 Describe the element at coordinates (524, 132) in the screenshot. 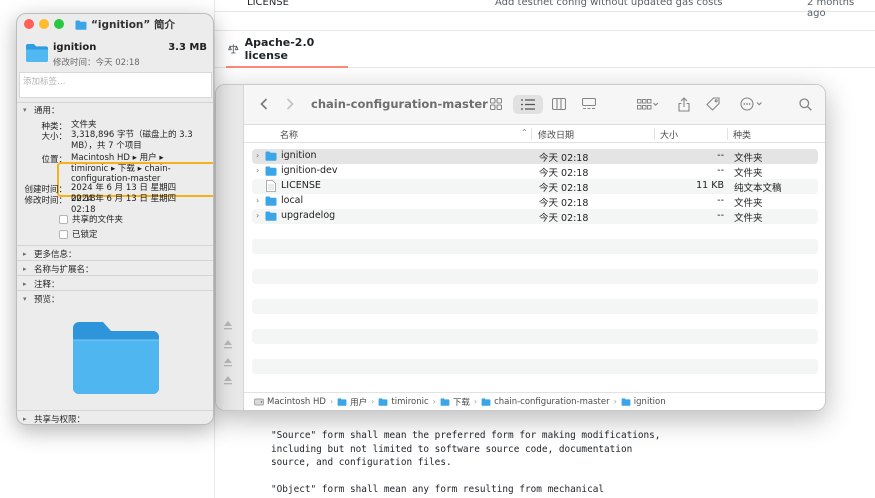

I see `sort-chevron-icon: ⌃` at that location.